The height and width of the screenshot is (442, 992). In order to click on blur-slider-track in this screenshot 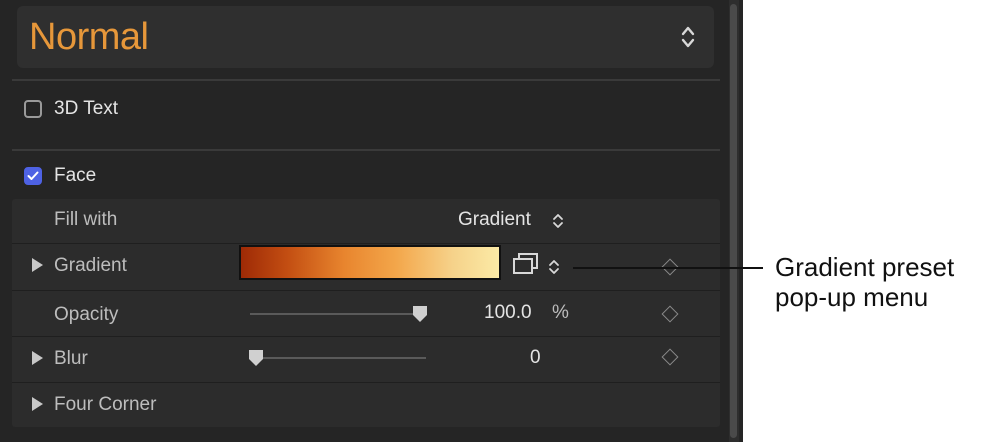, I will do `click(338, 358)`.